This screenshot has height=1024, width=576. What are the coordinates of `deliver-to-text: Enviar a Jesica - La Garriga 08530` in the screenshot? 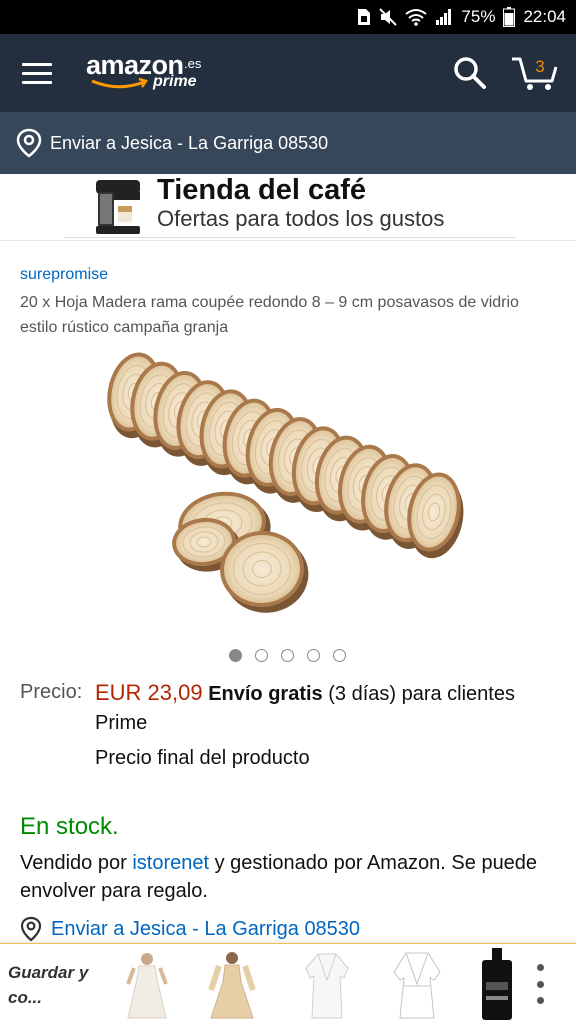 It's located at (189, 142).